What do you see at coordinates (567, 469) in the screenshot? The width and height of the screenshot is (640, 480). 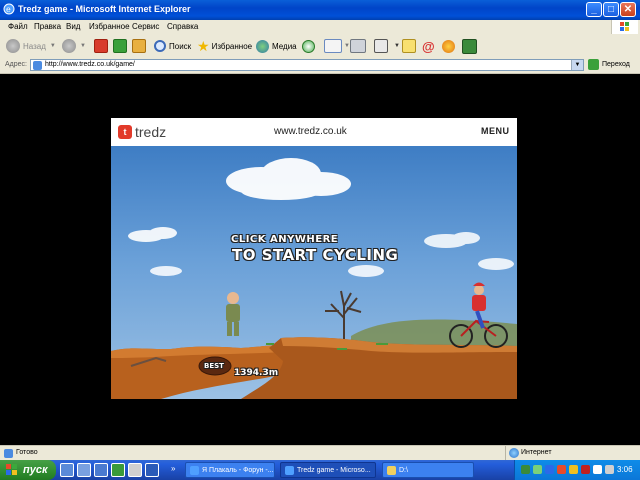 I see `tray-icons` at bounding box center [567, 469].